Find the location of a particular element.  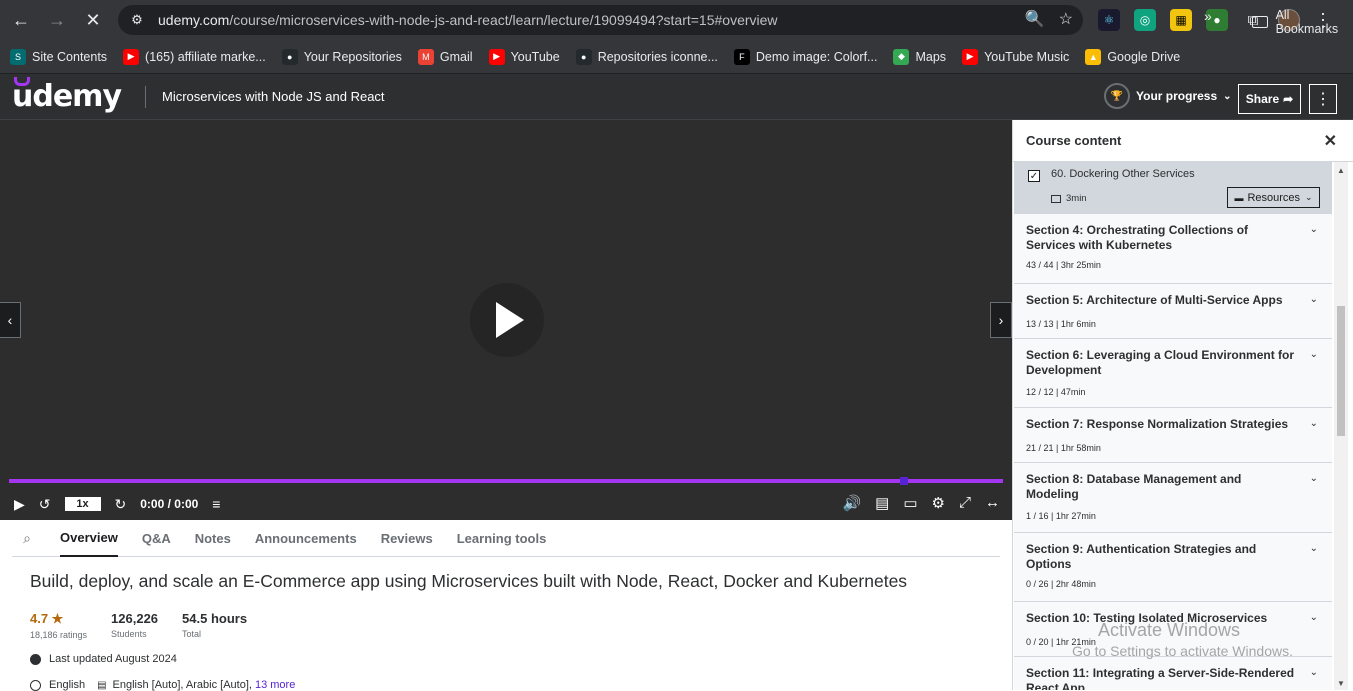

extension-icon: ▦ is located at coordinates (1181, 20).